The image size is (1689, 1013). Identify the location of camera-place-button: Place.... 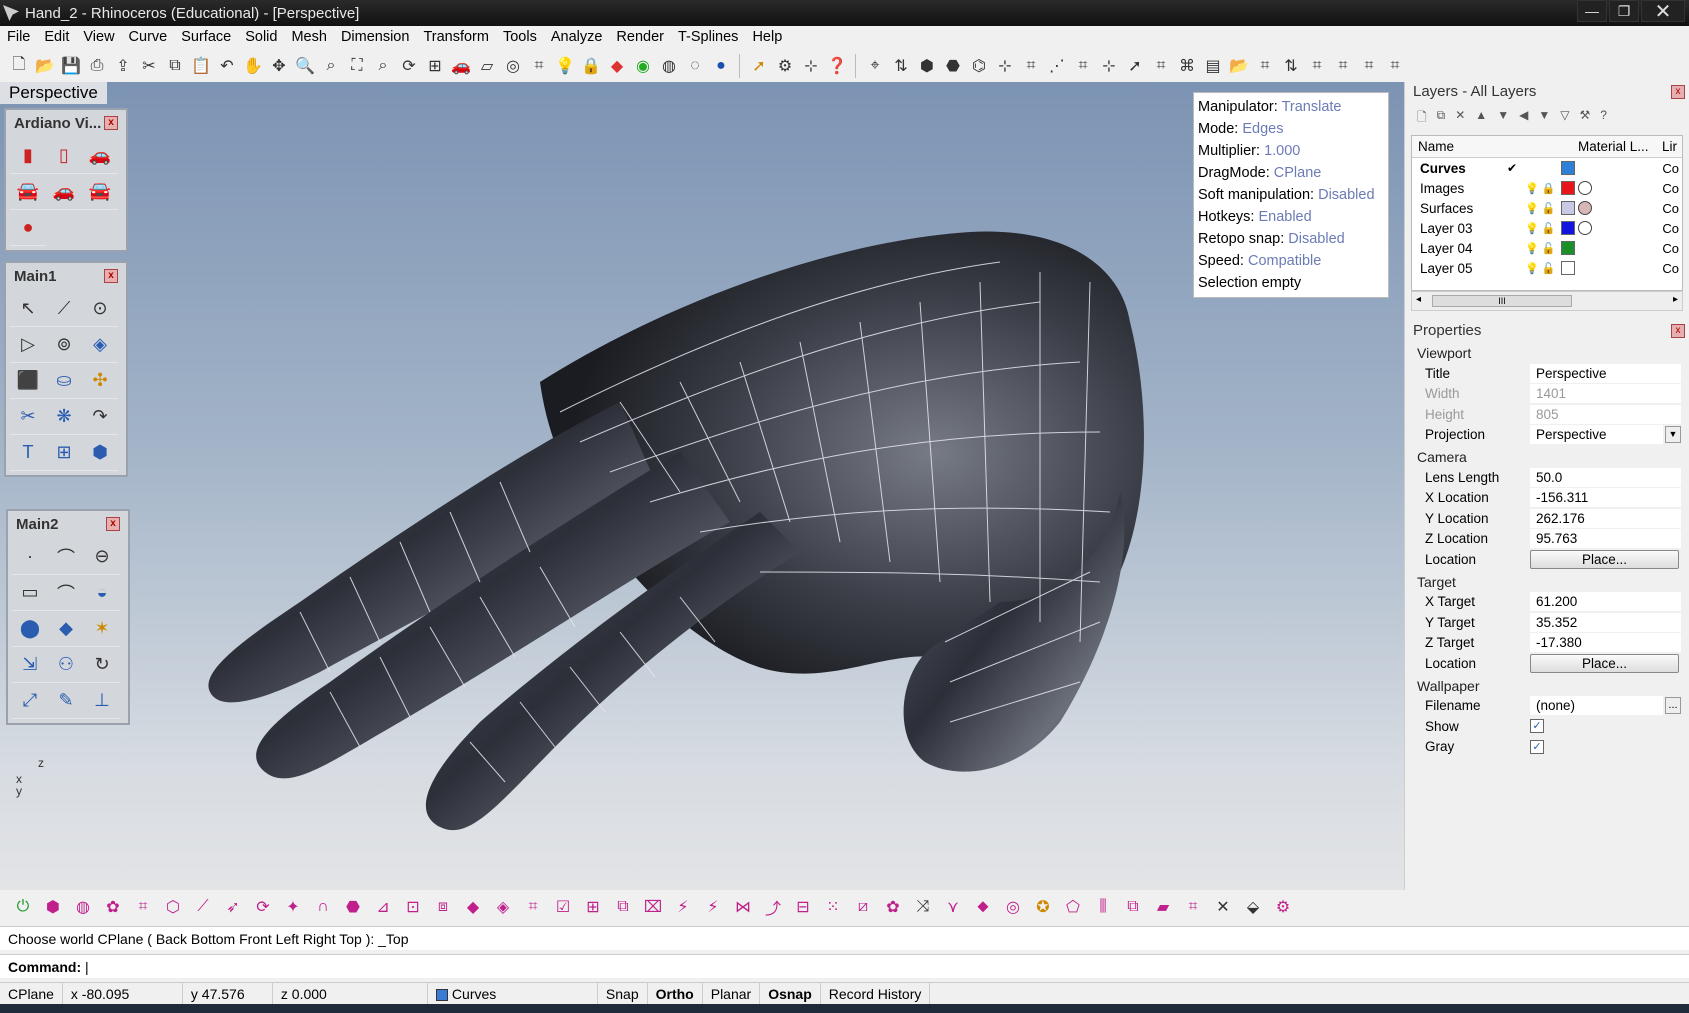
(1604, 559).